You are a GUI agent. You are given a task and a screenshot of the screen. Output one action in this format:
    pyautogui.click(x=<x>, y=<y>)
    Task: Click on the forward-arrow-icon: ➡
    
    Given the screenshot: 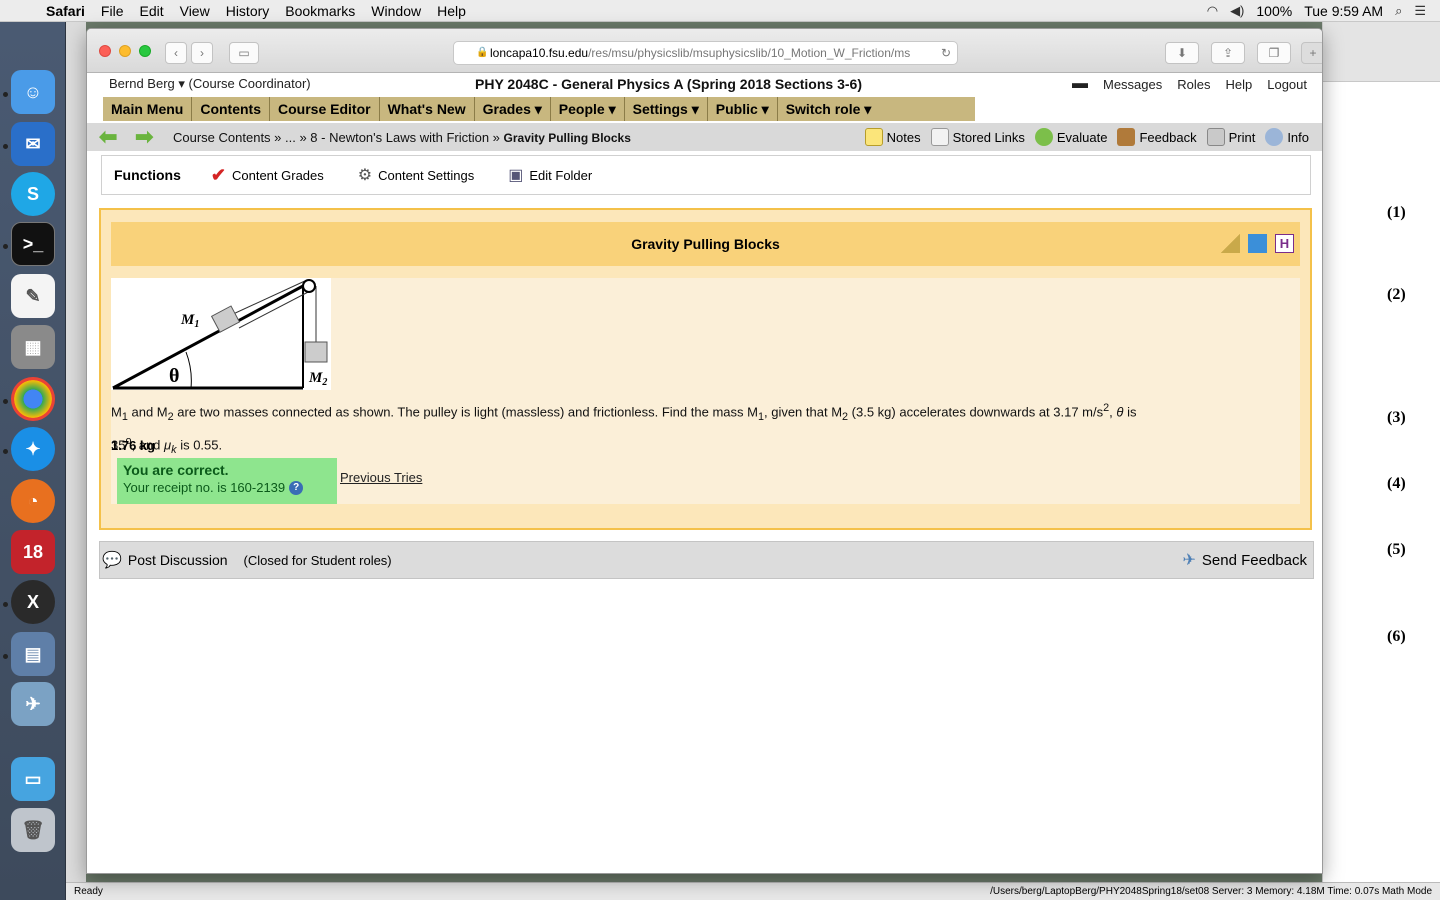 What is the action you would take?
    pyautogui.click(x=149, y=137)
    